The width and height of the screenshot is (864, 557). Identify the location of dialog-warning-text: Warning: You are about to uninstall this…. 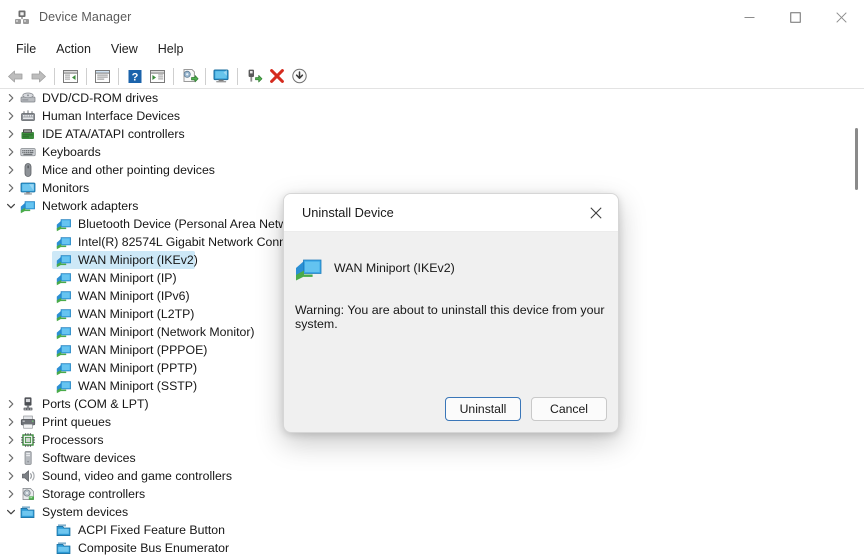
(450, 317).